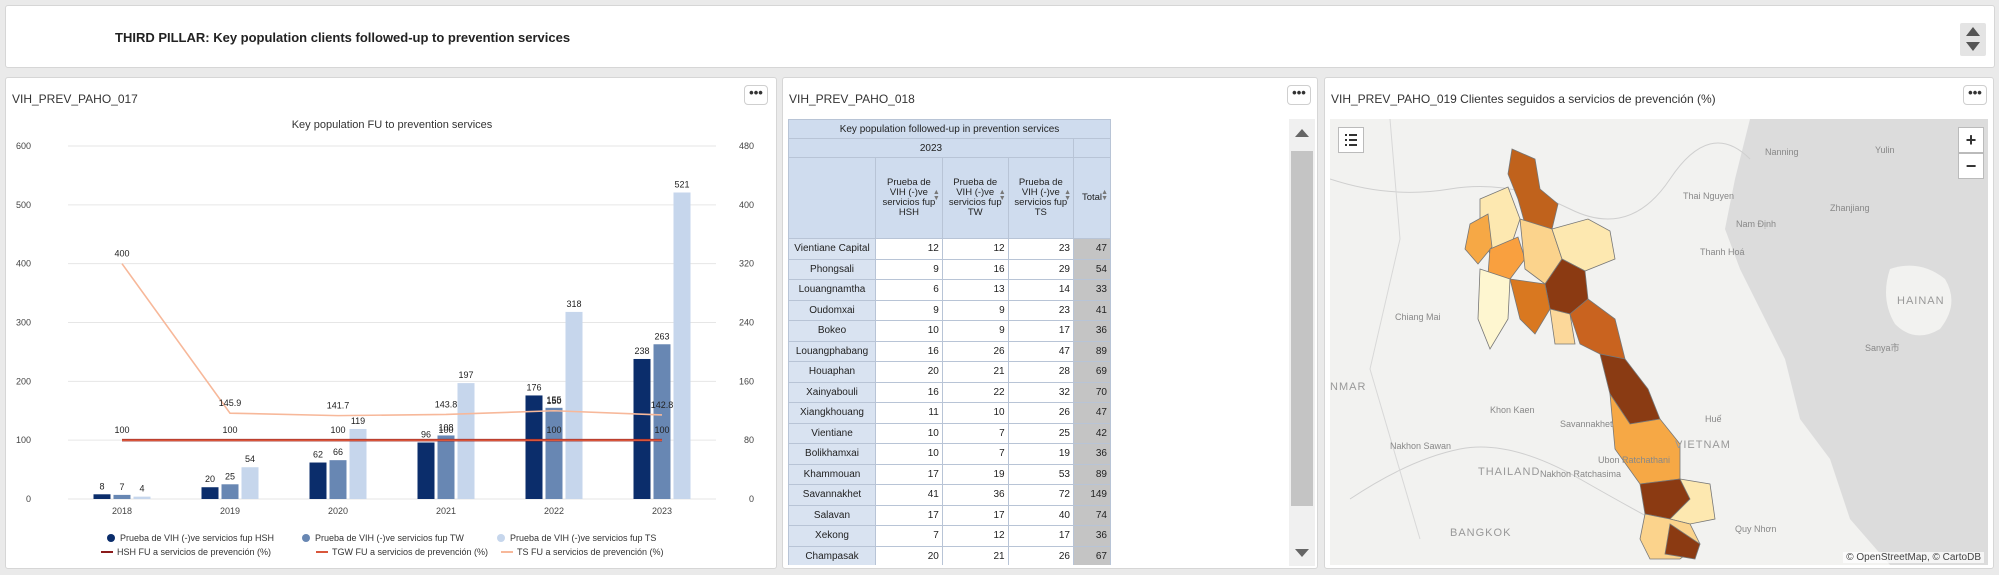 This screenshot has height=575, width=1999. What do you see at coordinates (1002, 195) in the screenshot?
I see `sort-icon: ▲ ▼` at bounding box center [1002, 195].